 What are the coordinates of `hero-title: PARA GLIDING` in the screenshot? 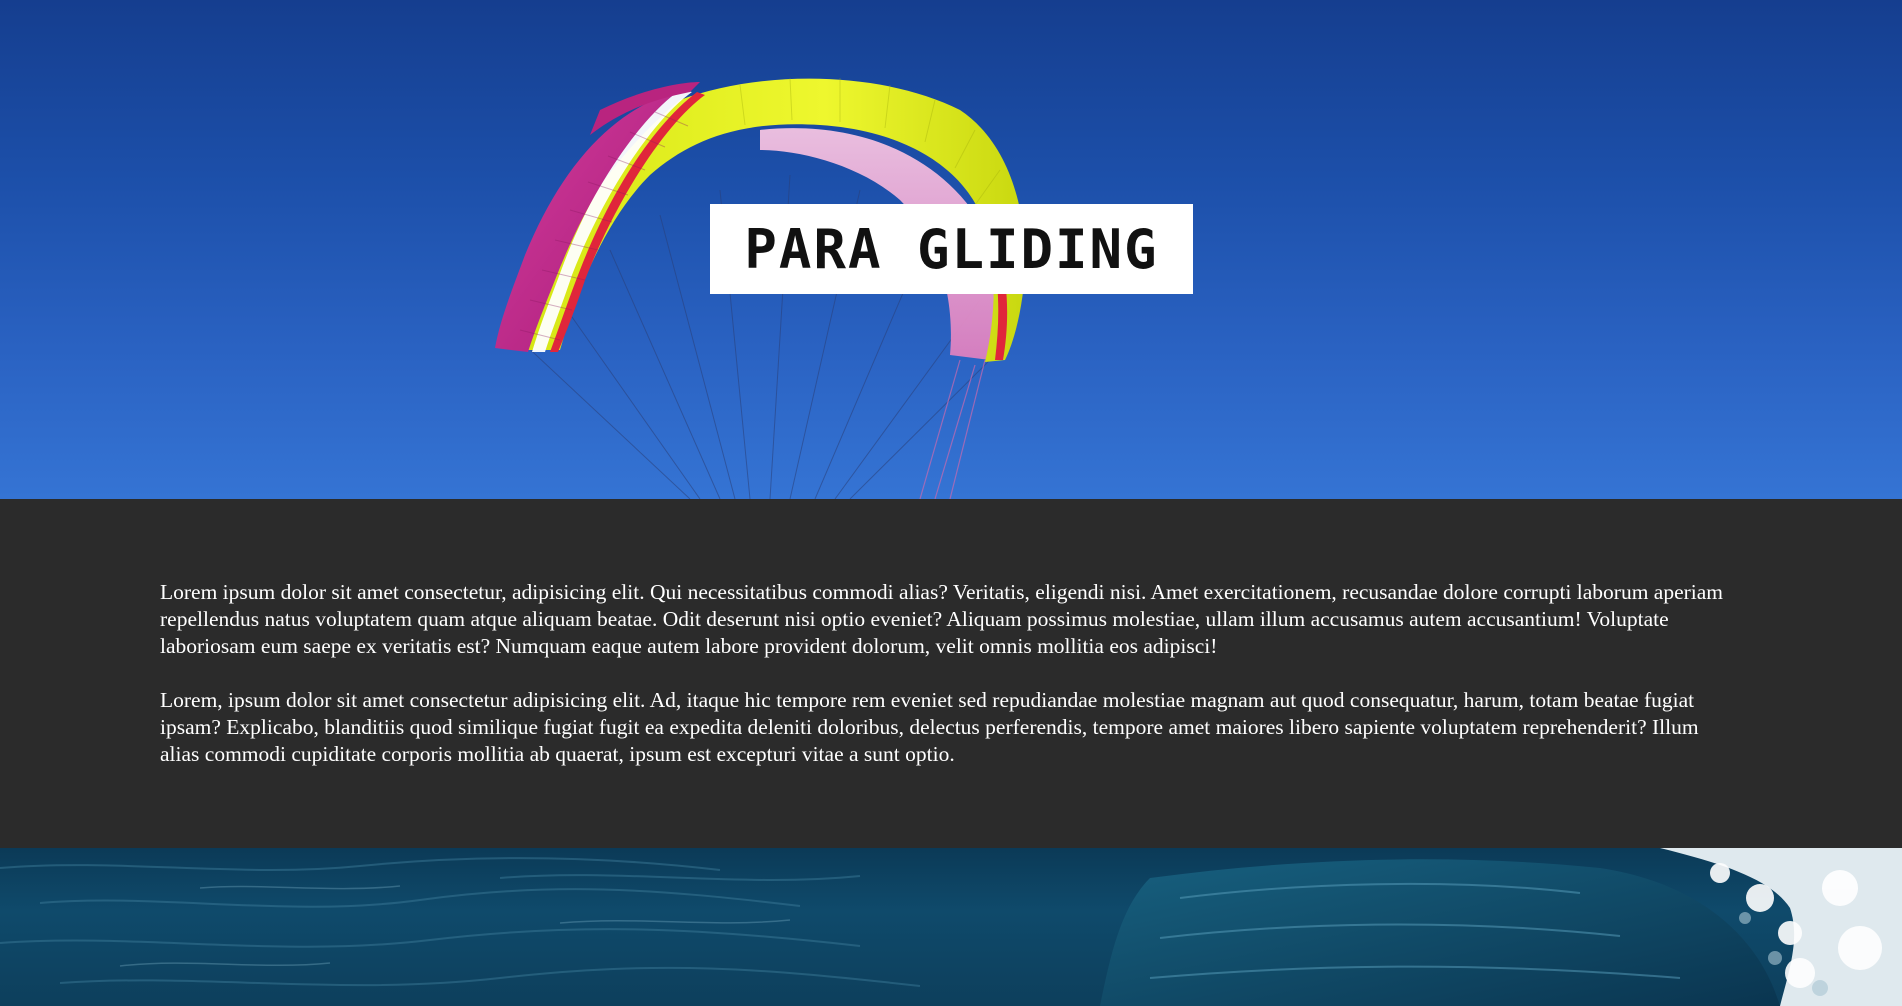 It's located at (951, 249).